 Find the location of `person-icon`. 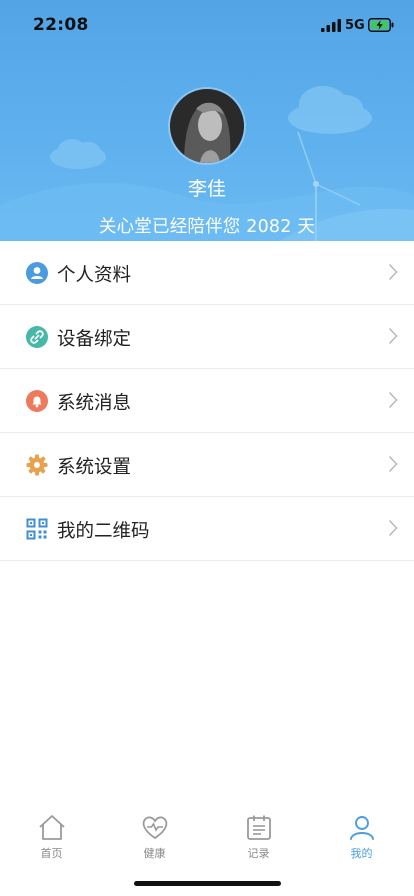

person-icon is located at coordinates (37, 273).